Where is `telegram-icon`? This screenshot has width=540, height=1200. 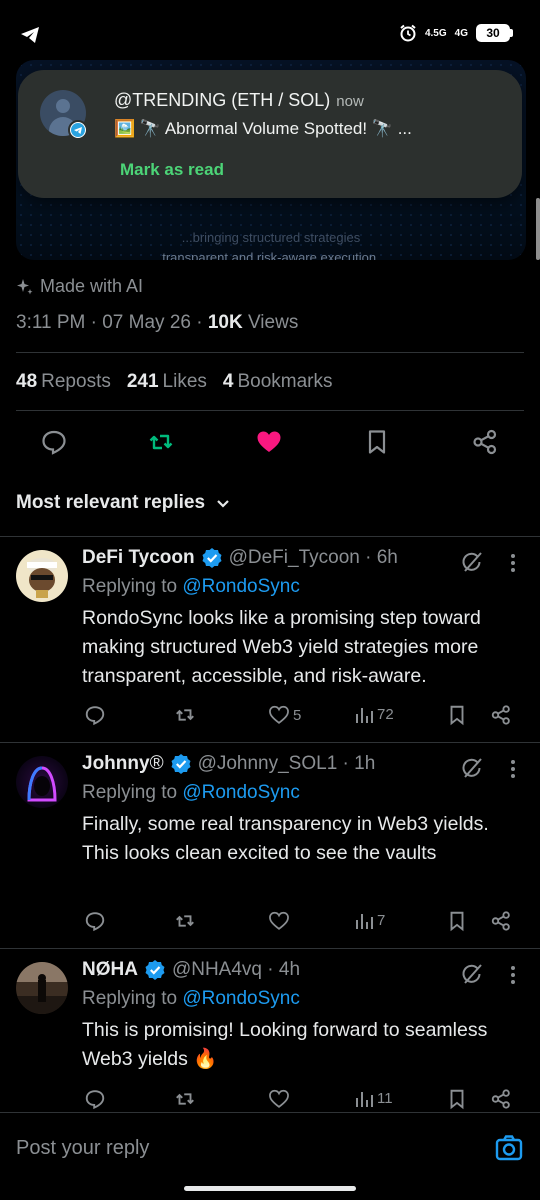
telegram-icon is located at coordinates (30, 35).